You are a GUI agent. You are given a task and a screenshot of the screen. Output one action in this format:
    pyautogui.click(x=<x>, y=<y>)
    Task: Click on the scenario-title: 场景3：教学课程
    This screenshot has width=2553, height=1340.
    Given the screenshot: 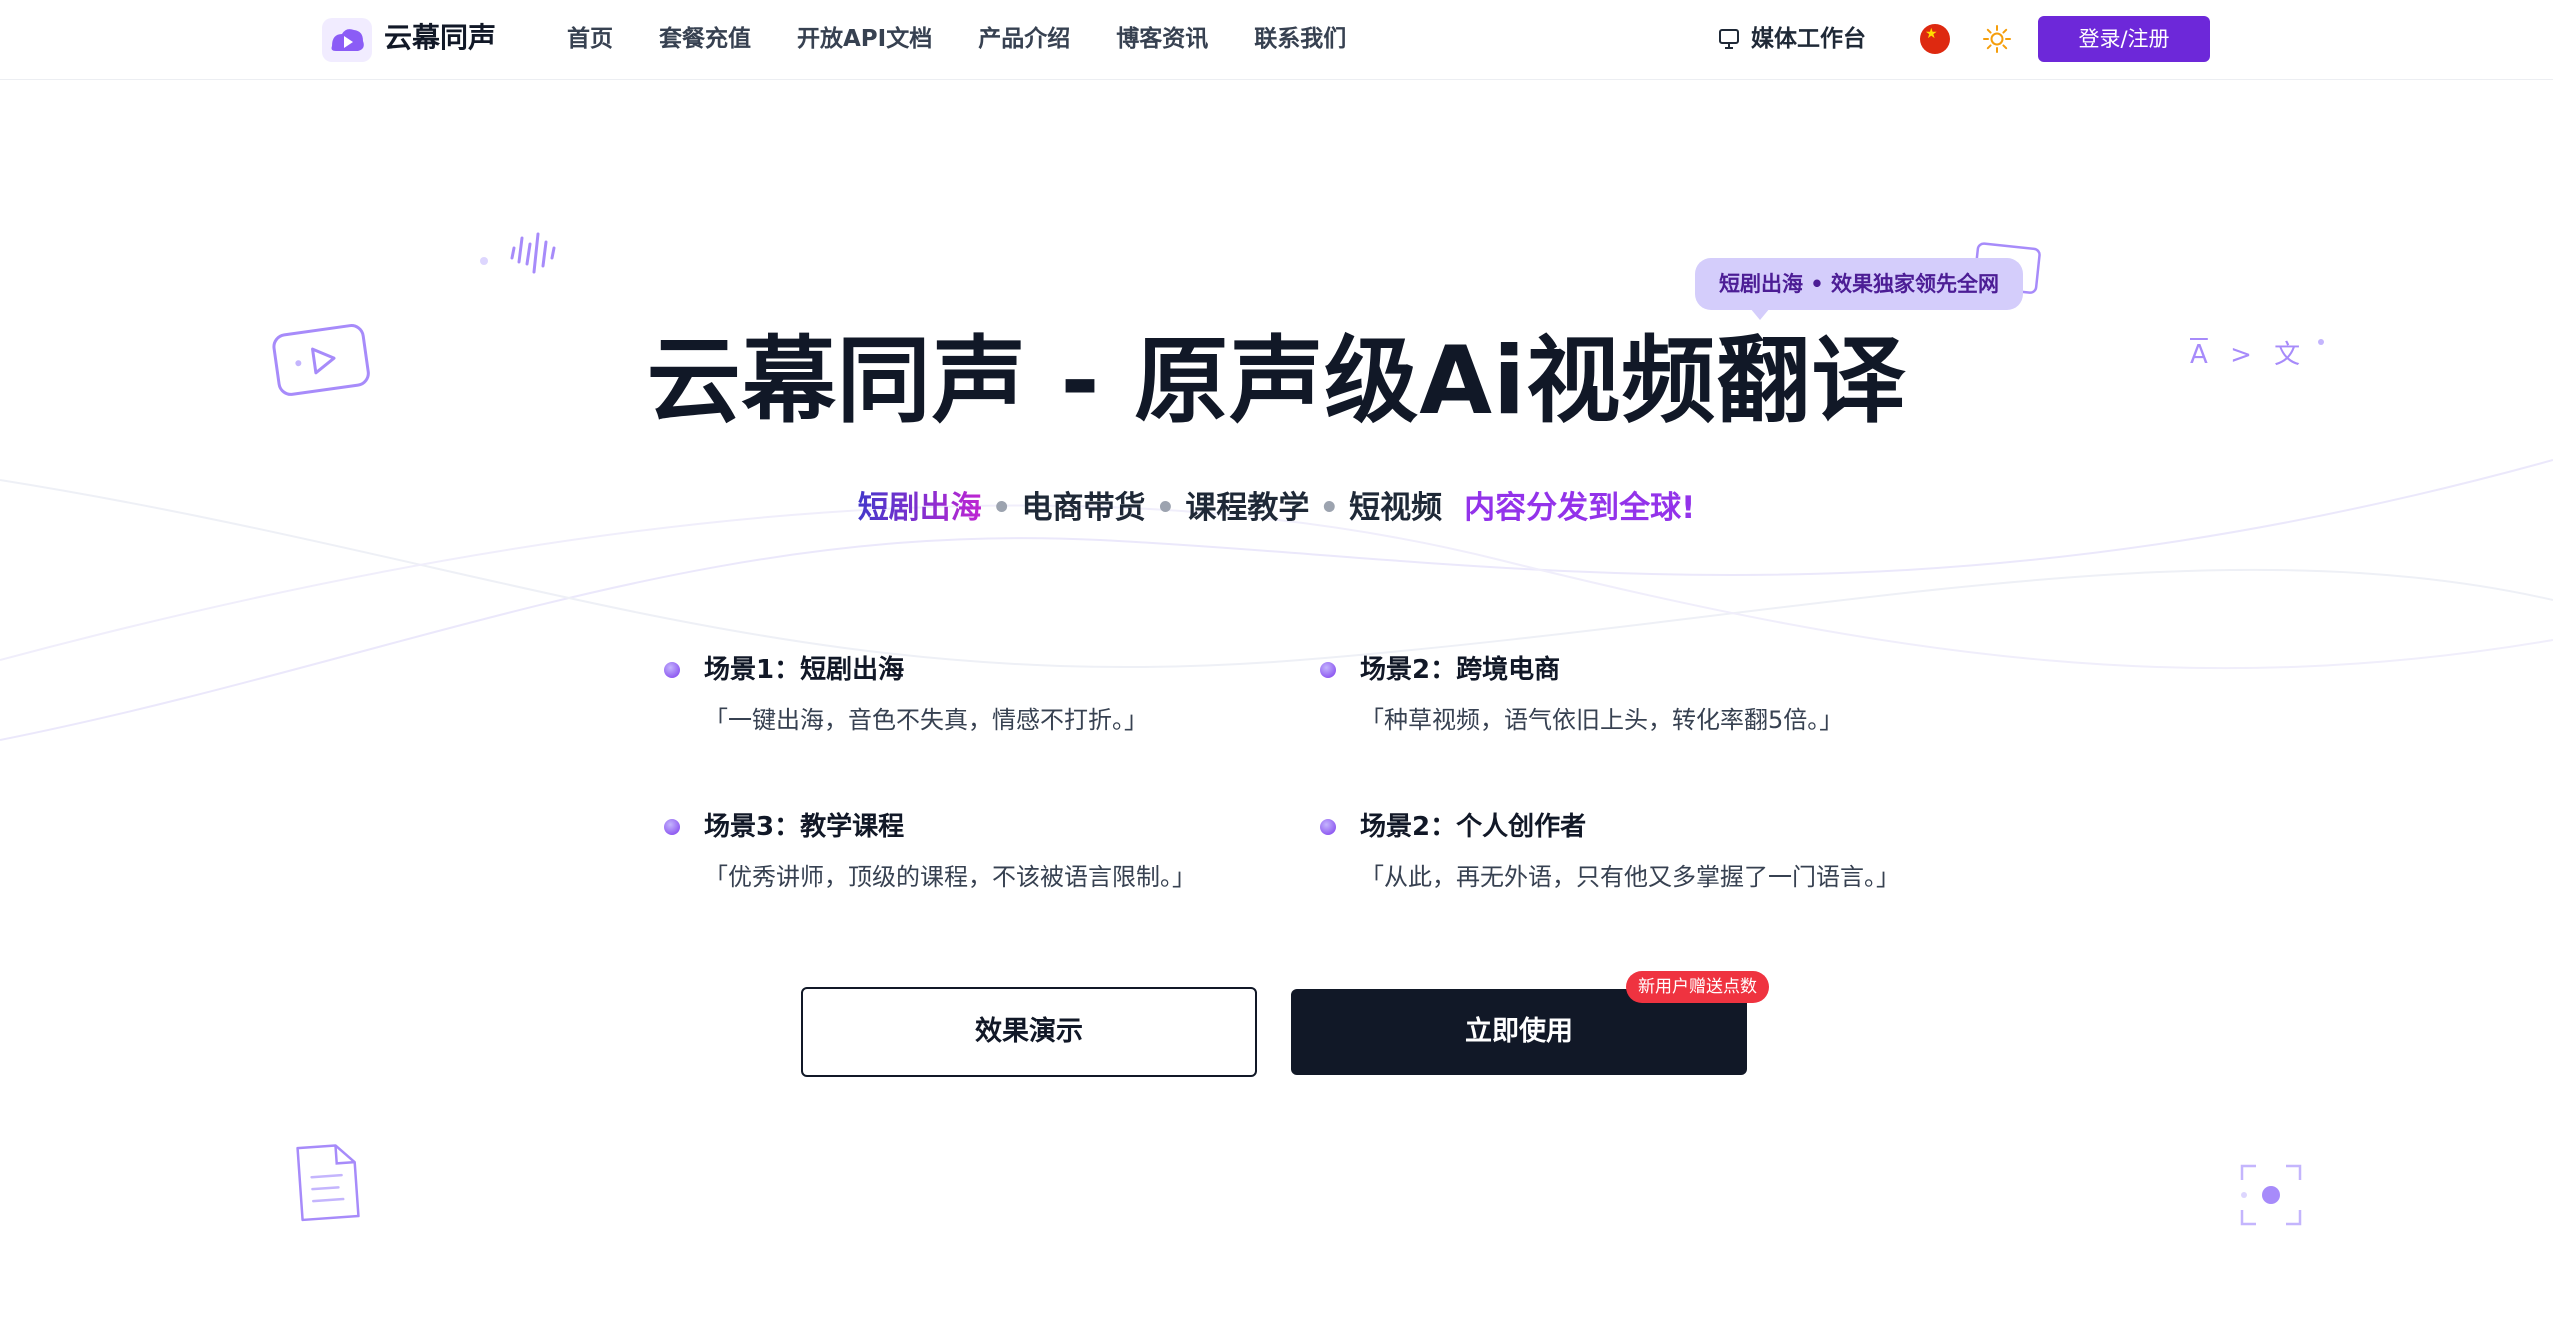 What is the action you would take?
    pyautogui.click(x=804, y=827)
    